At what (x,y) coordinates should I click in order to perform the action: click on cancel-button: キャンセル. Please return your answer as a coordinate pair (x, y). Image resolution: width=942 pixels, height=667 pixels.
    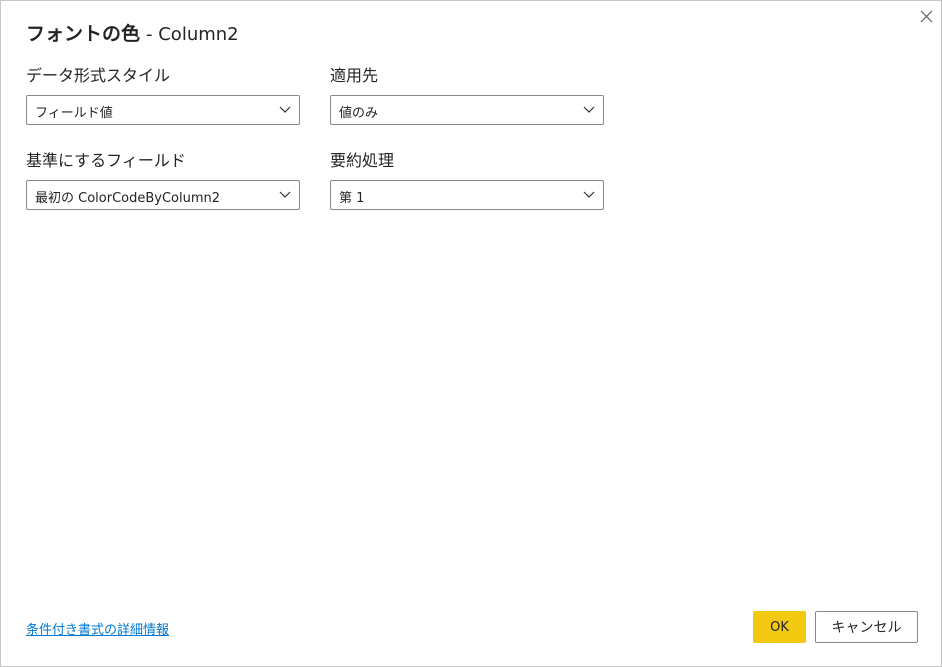
    Looking at the image, I should click on (866, 627).